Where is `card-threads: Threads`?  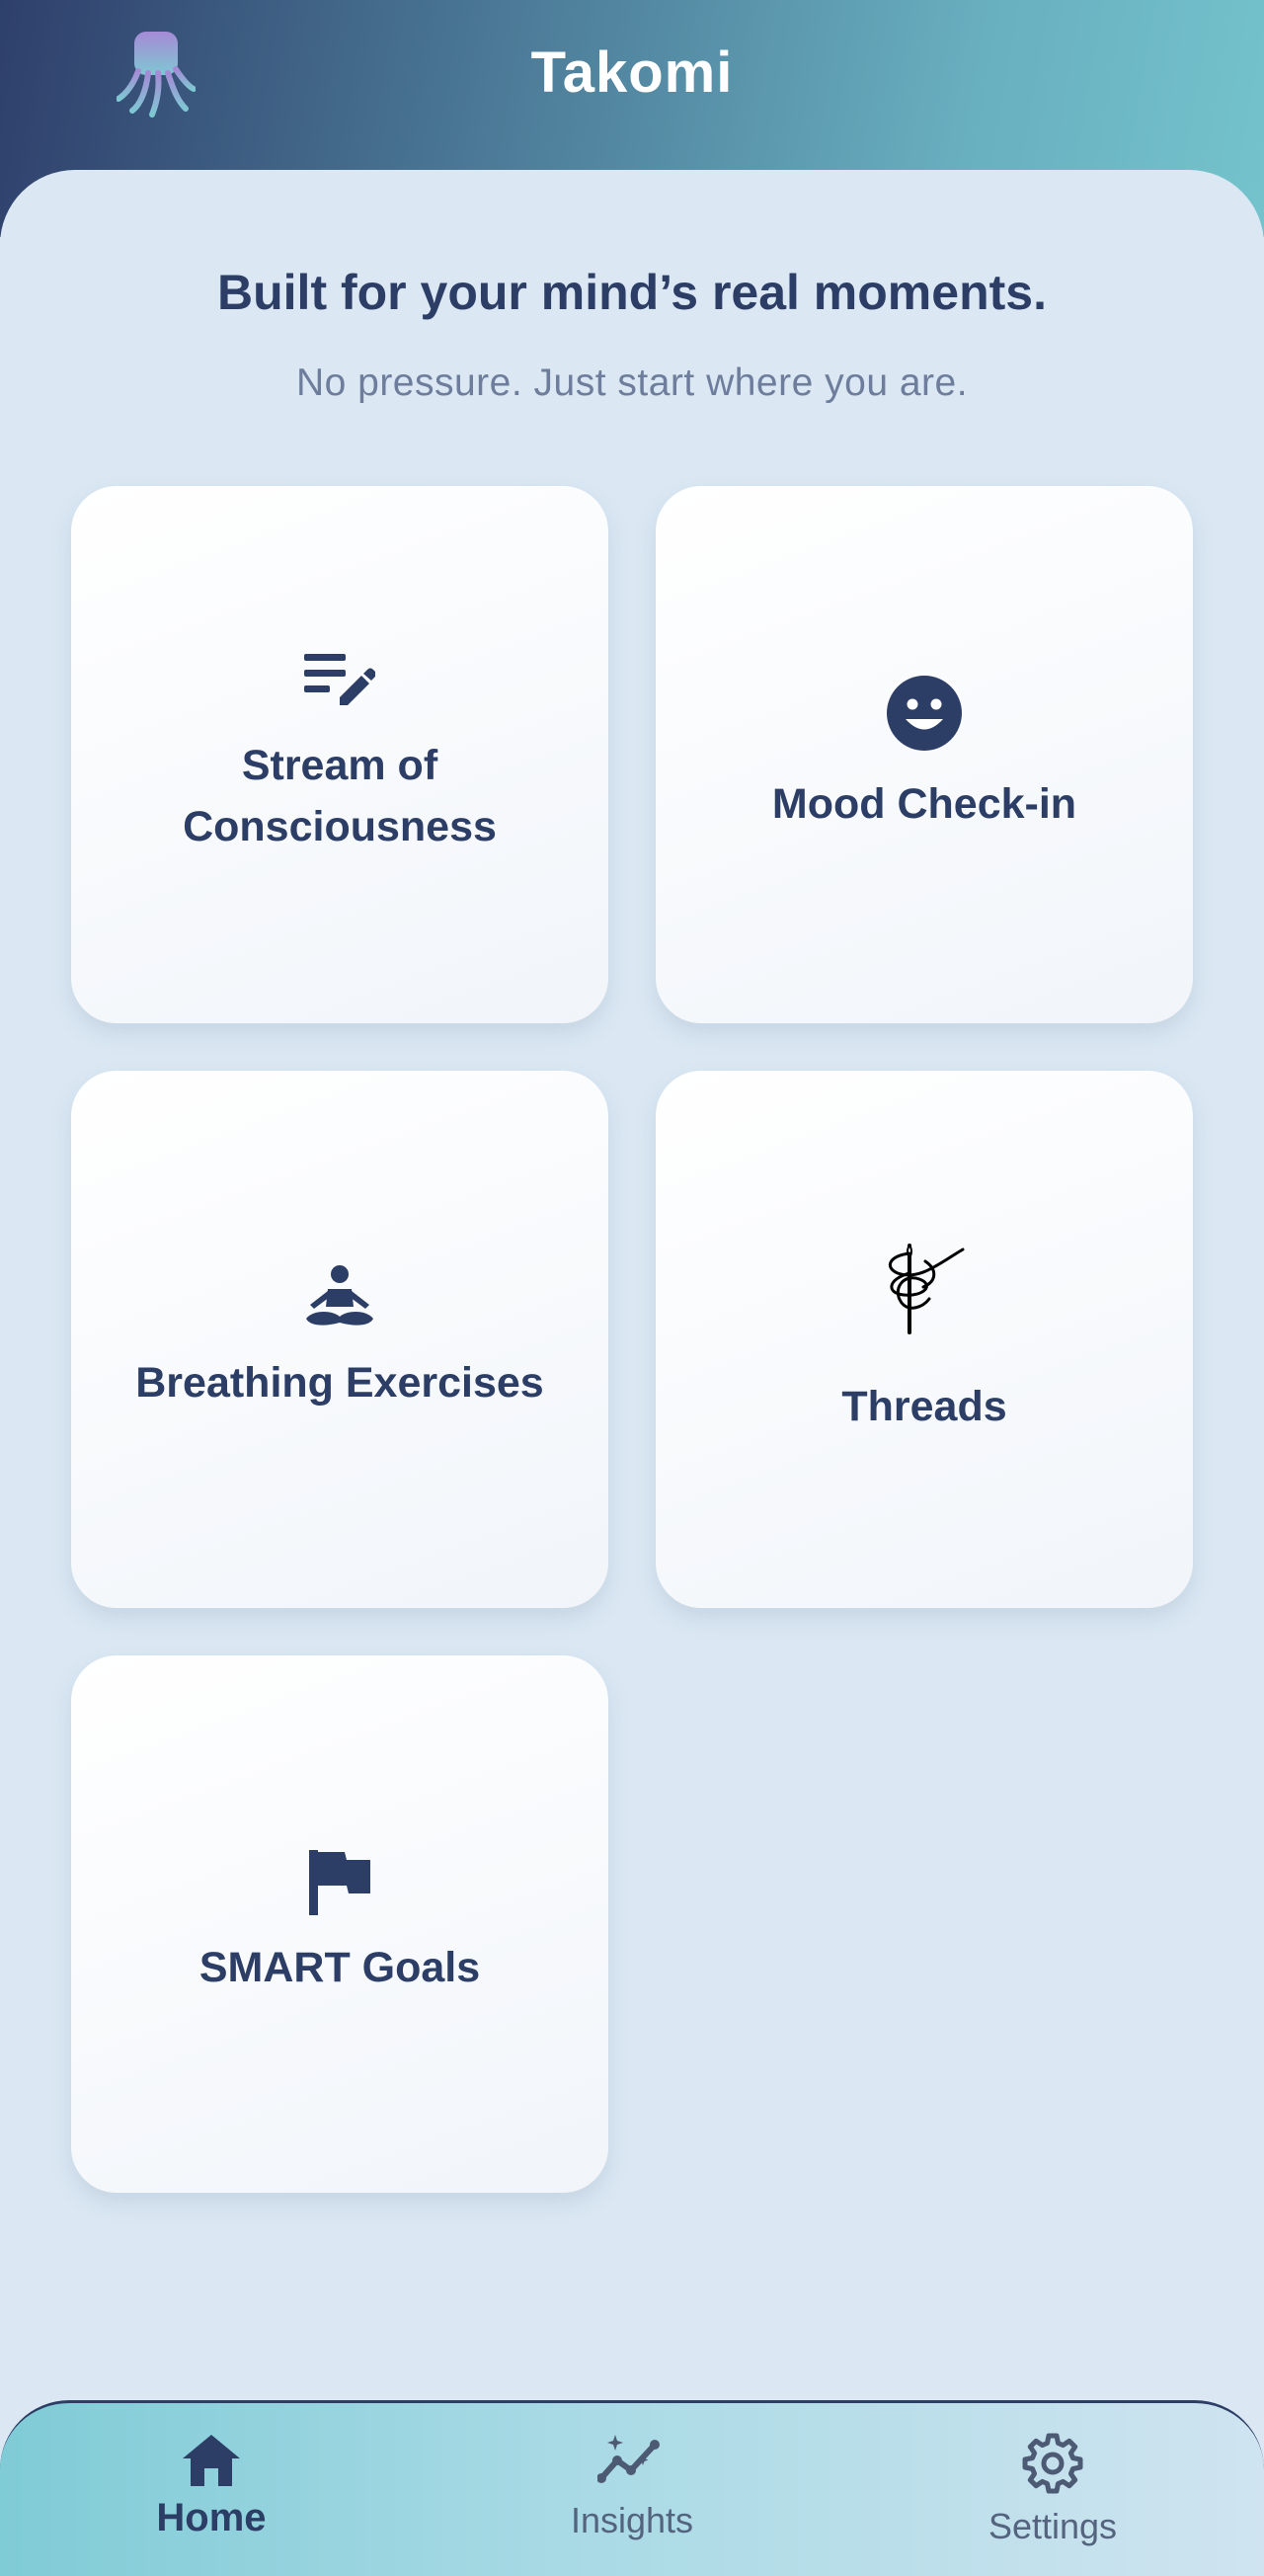
card-threads: Threads is located at coordinates (925, 1339).